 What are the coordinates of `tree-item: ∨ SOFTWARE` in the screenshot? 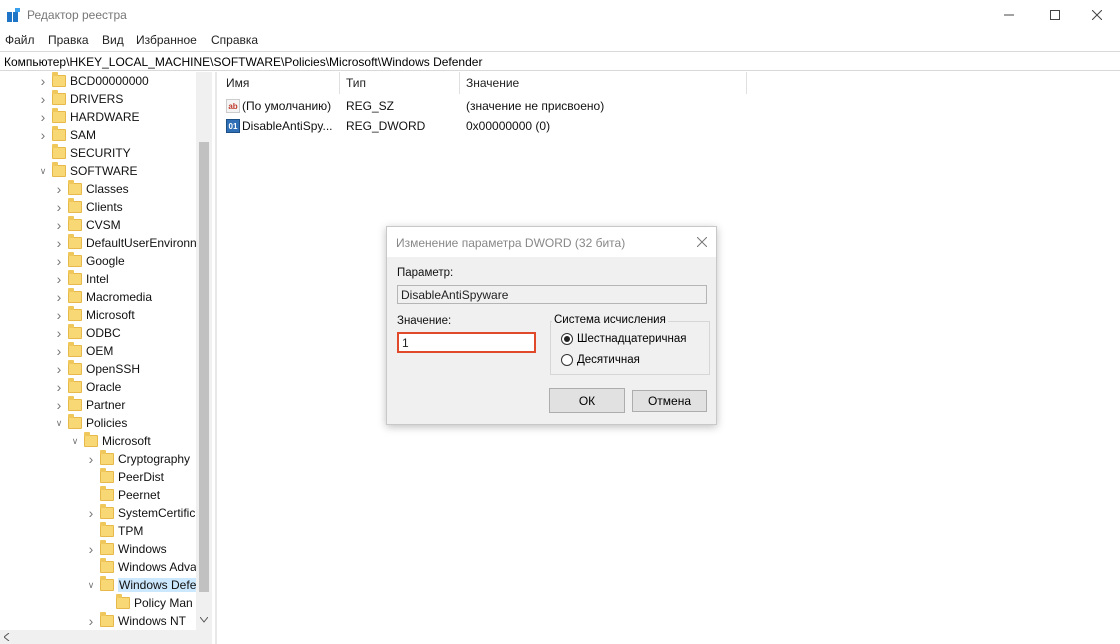 It's located at (88, 171).